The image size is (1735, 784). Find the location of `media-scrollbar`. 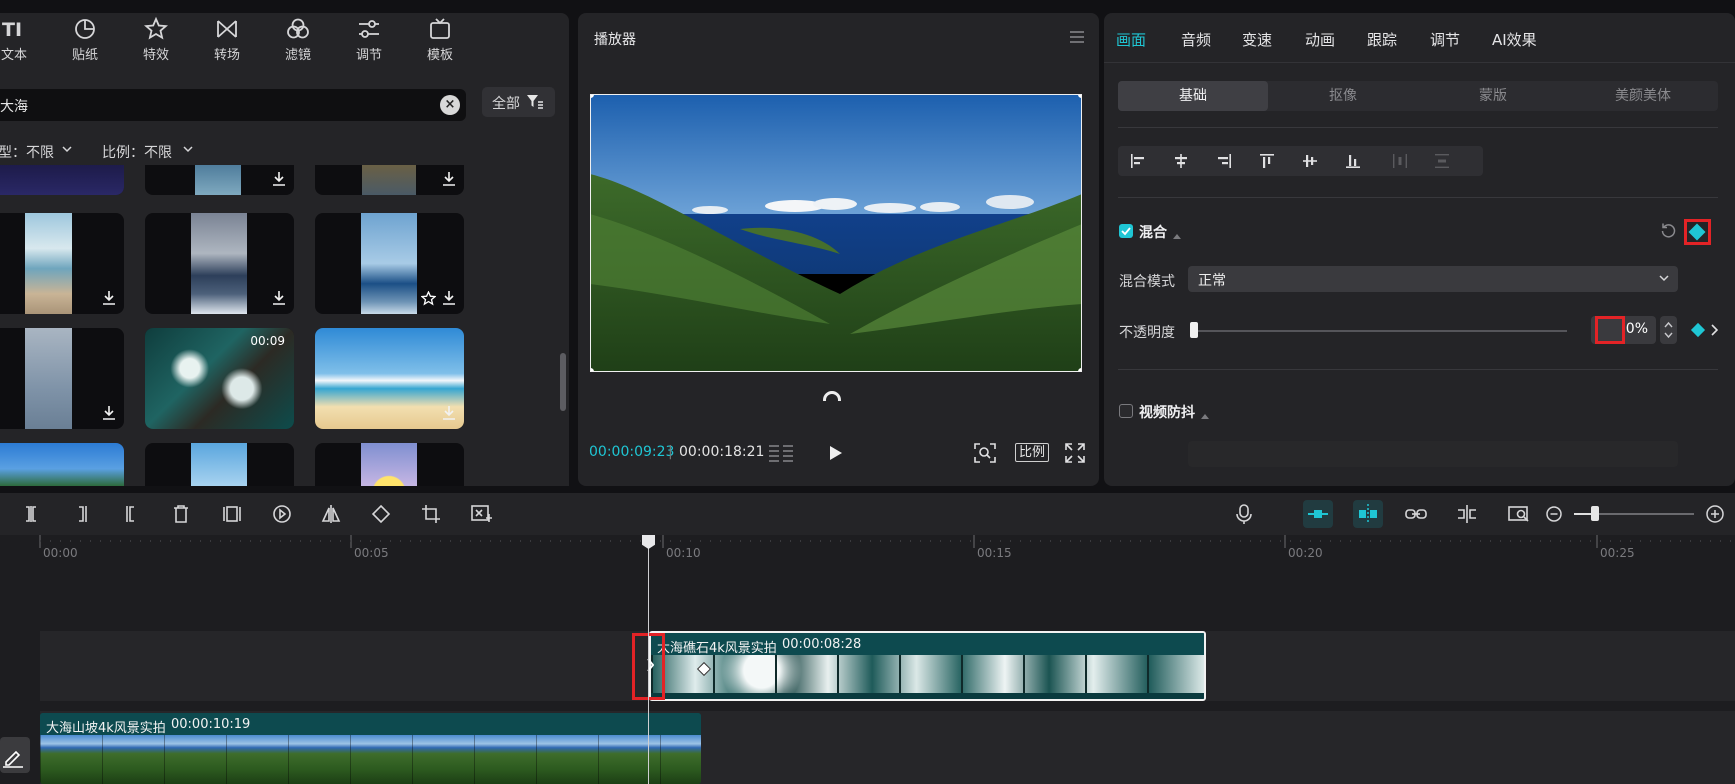

media-scrollbar is located at coordinates (563, 382).